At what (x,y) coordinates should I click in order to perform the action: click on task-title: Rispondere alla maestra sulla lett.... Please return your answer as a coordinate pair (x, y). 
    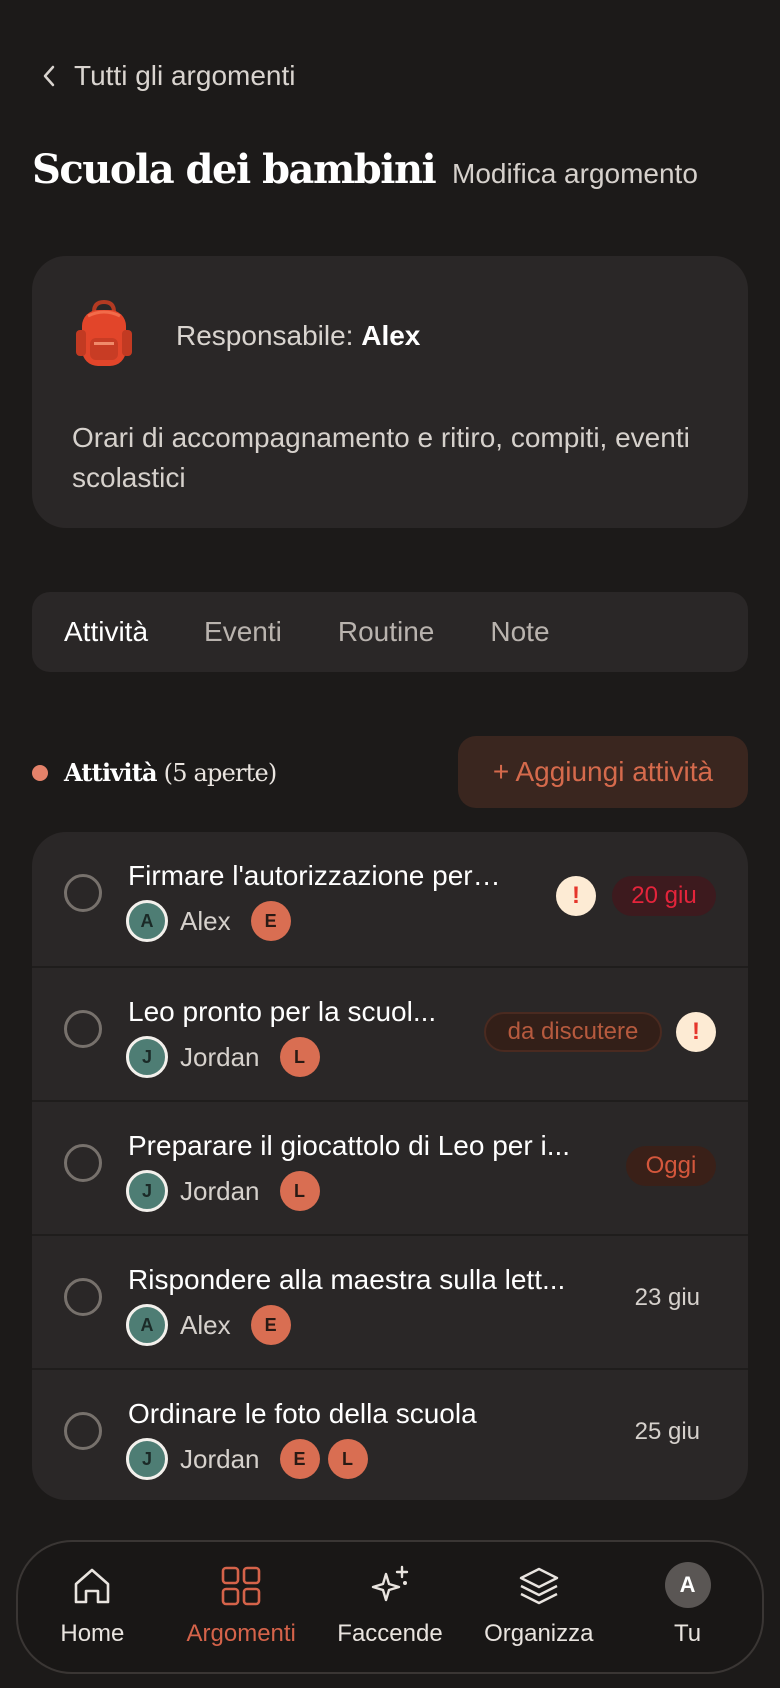
    Looking at the image, I should click on (347, 1279).